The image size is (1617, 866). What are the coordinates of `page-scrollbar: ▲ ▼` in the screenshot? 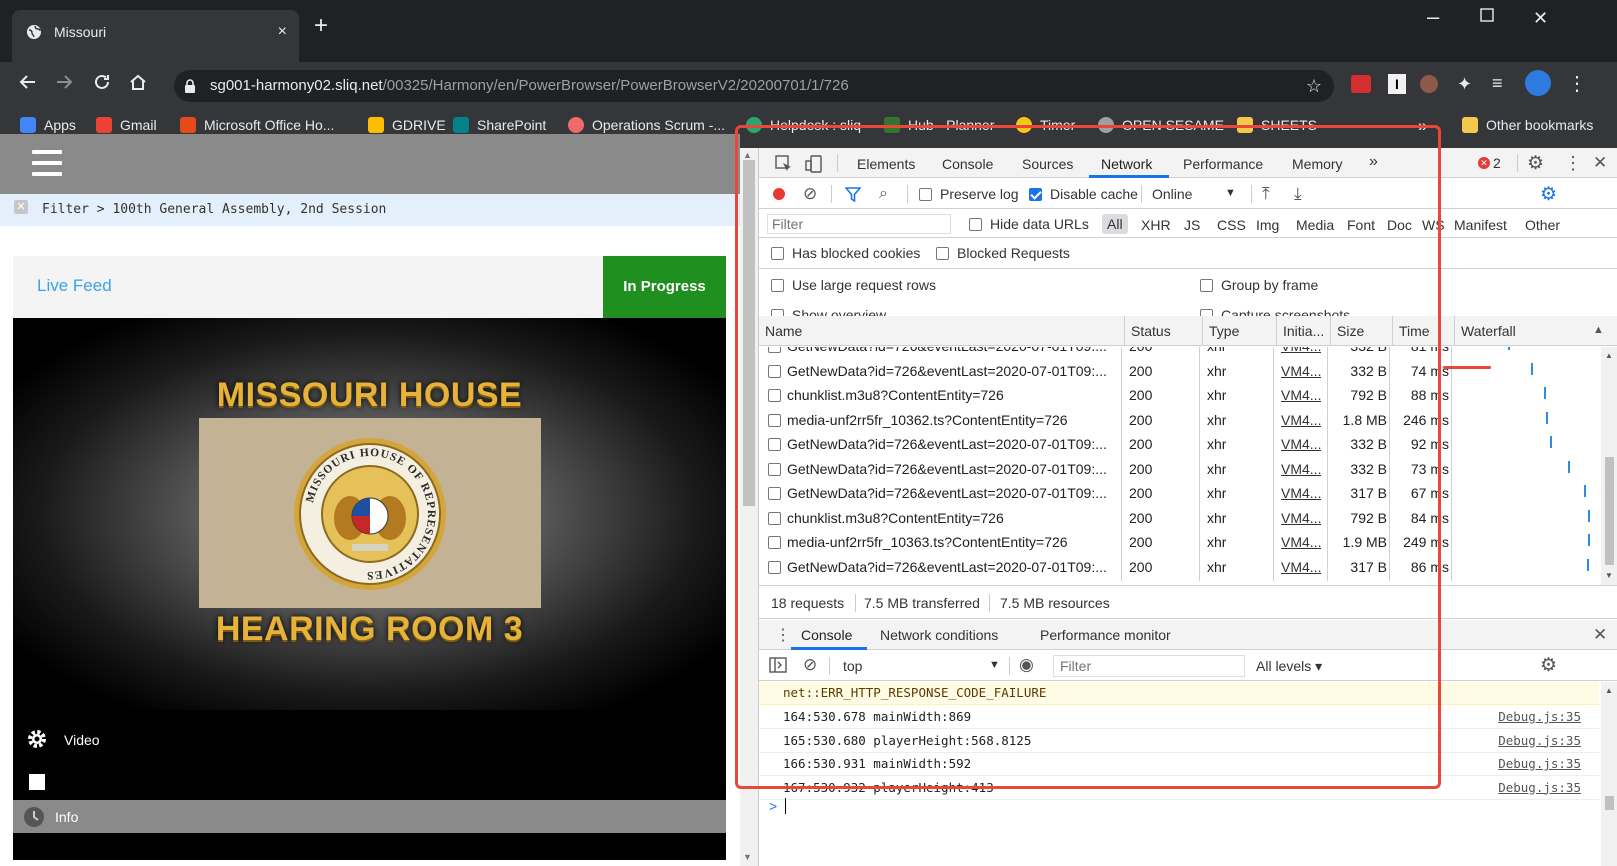 It's located at (749, 507).